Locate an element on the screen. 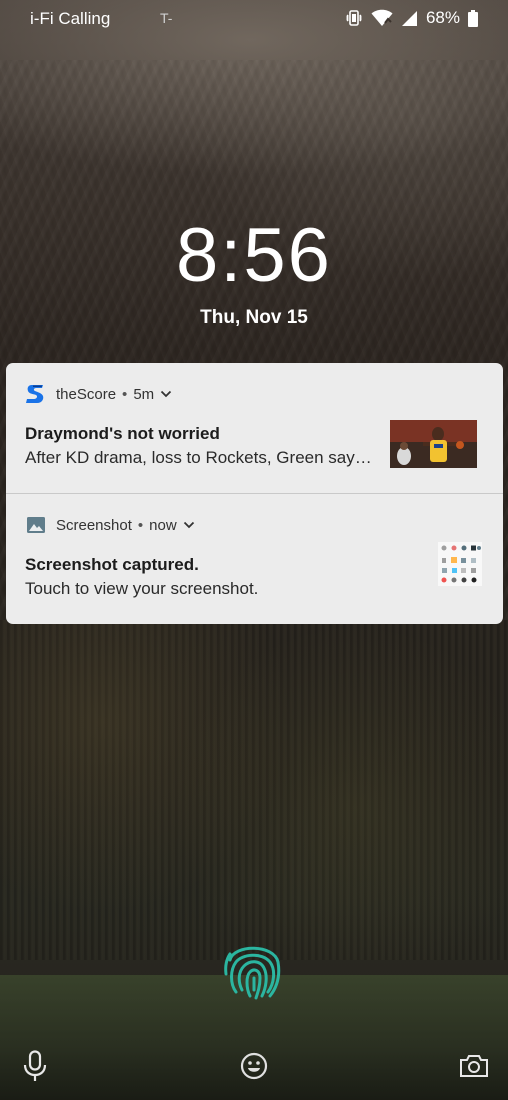  carrier-label: i-Fi Calling is located at coordinates (70, 18).